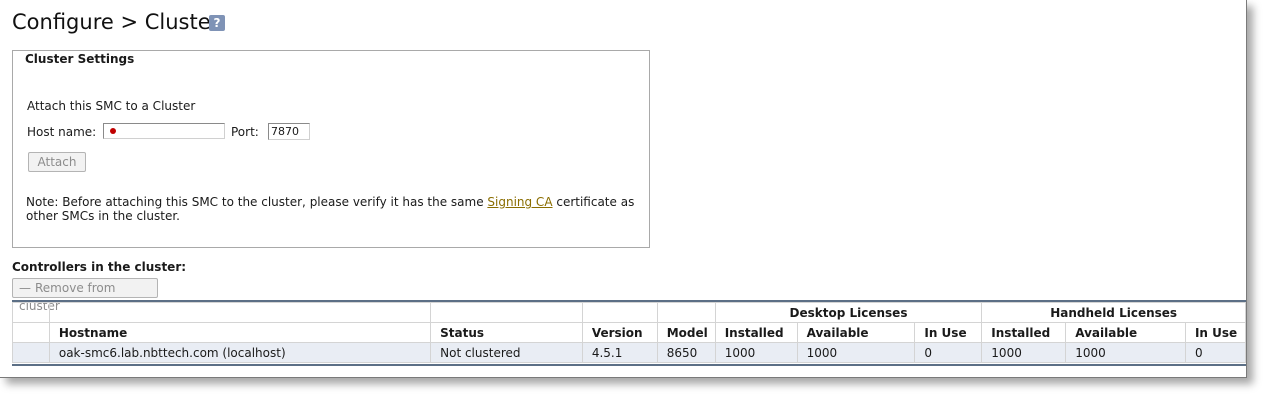 Image resolution: width=1263 pixels, height=395 pixels. Describe the element at coordinates (289, 131) in the screenshot. I see `port-input` at that location.